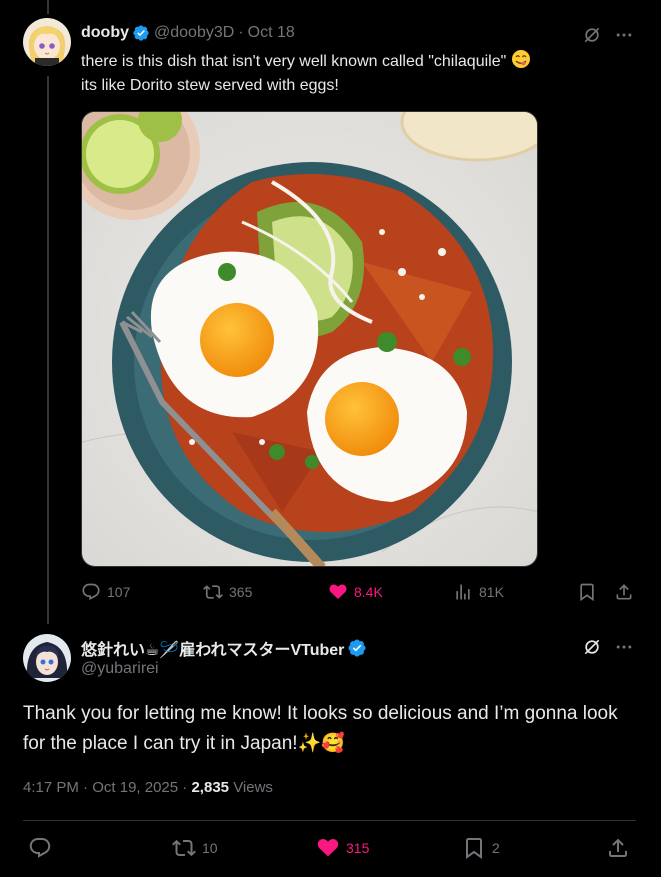 The width and height of the screenshot is (661, 877). What do you see at coordinates (227, 592) in the screenshot?
I see `repost-button: 365` at bounding box center [227, 592].